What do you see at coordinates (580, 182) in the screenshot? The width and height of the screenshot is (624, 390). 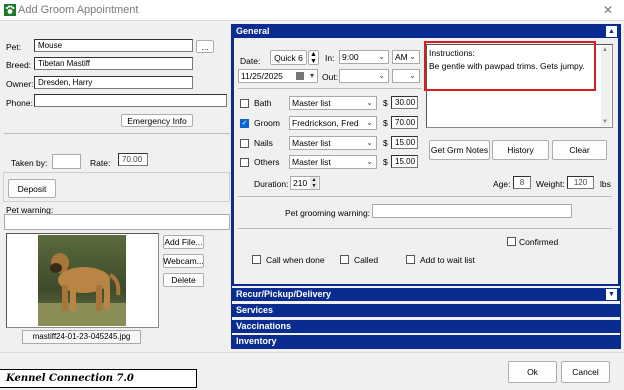 I see `weight-field: 120` at bounding box center [580, 182].